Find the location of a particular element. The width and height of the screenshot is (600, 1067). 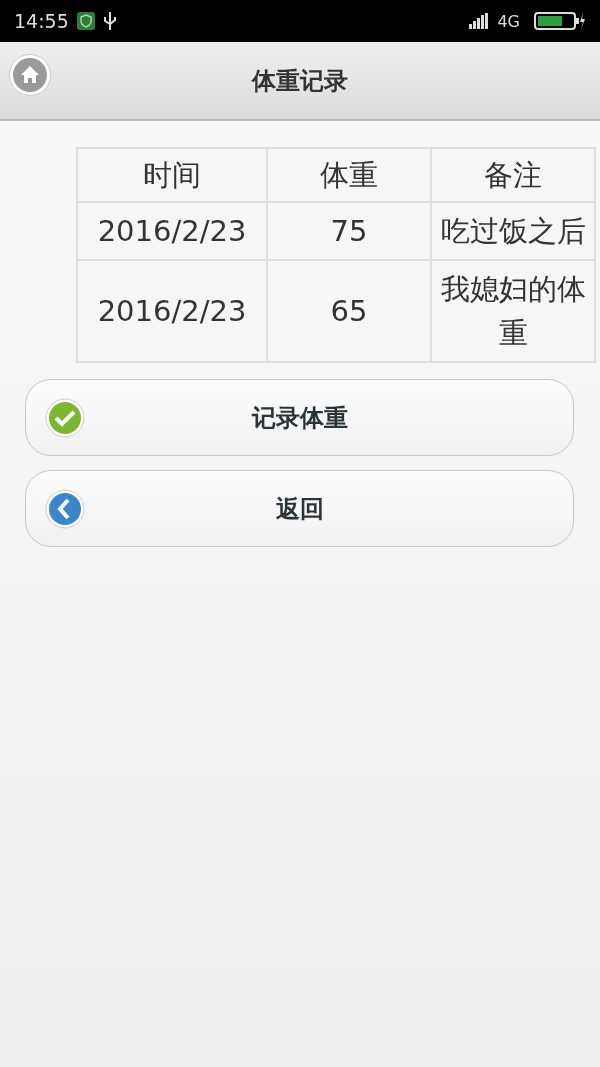

column-header: 备注 is located at coordinates (513, 175).